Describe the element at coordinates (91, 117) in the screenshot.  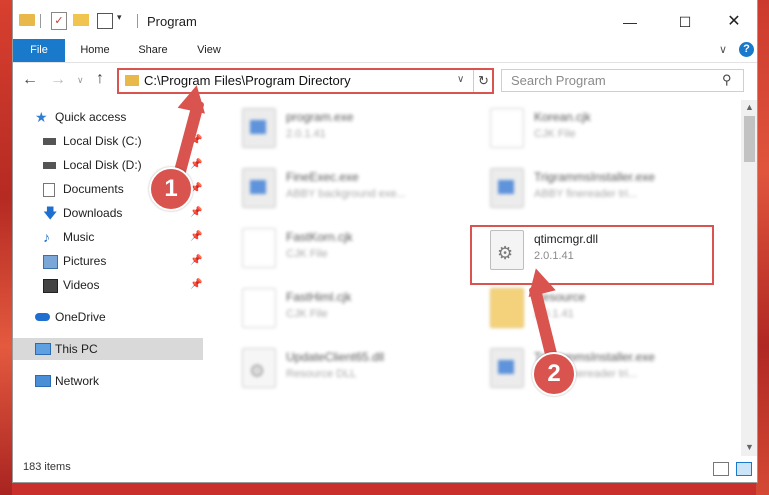
I see `nav-item-label: Quick access` at that location.